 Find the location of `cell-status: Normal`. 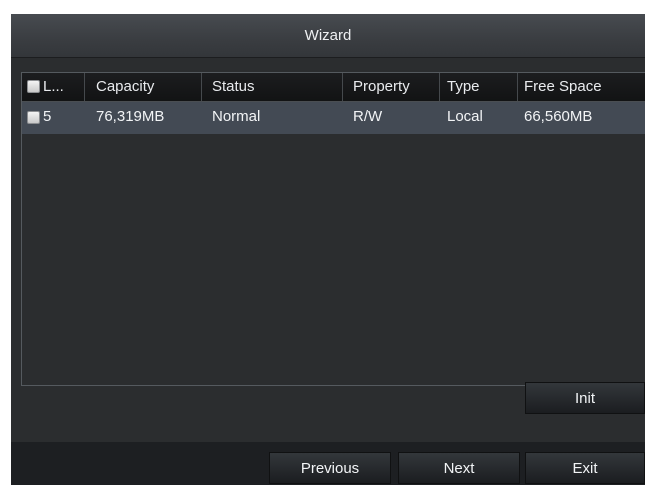

cell-status: Normal is located at coordinates (236, 116).